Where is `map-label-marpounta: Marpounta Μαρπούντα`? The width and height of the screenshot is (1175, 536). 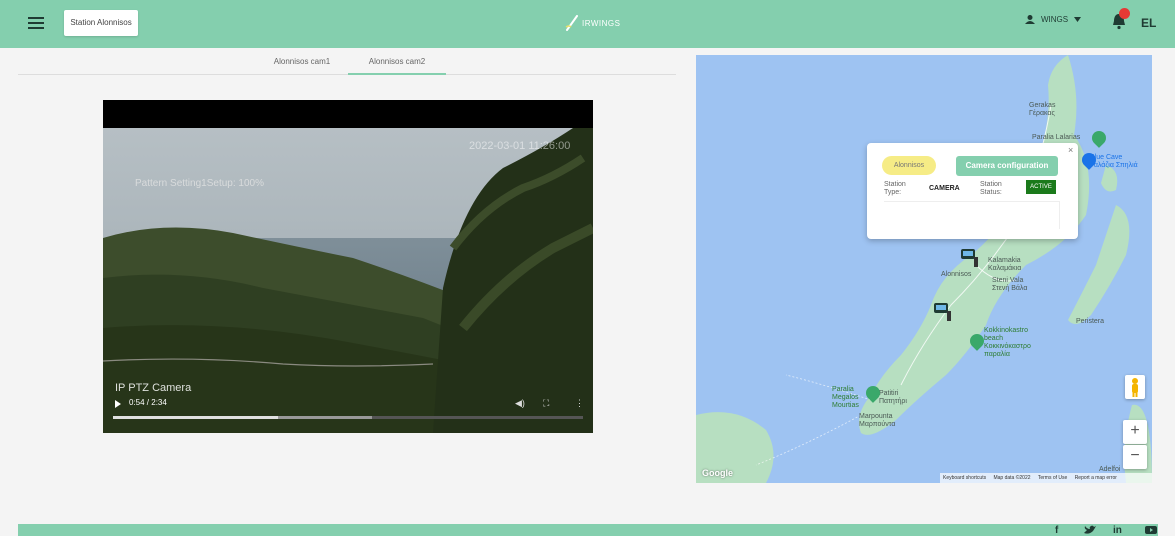 map-label-marpounta: Marpounta Μαρπούντα is located at coordinates (877, 420).